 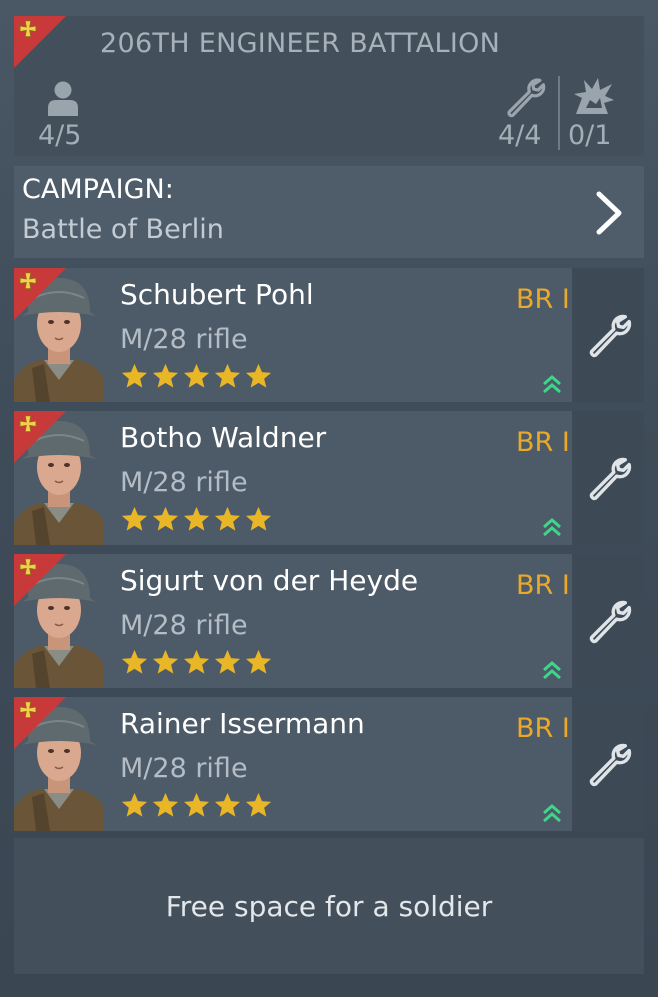 I want to click on free-soldier-slot: Free space for a soldier, so click(x=329, y=906).